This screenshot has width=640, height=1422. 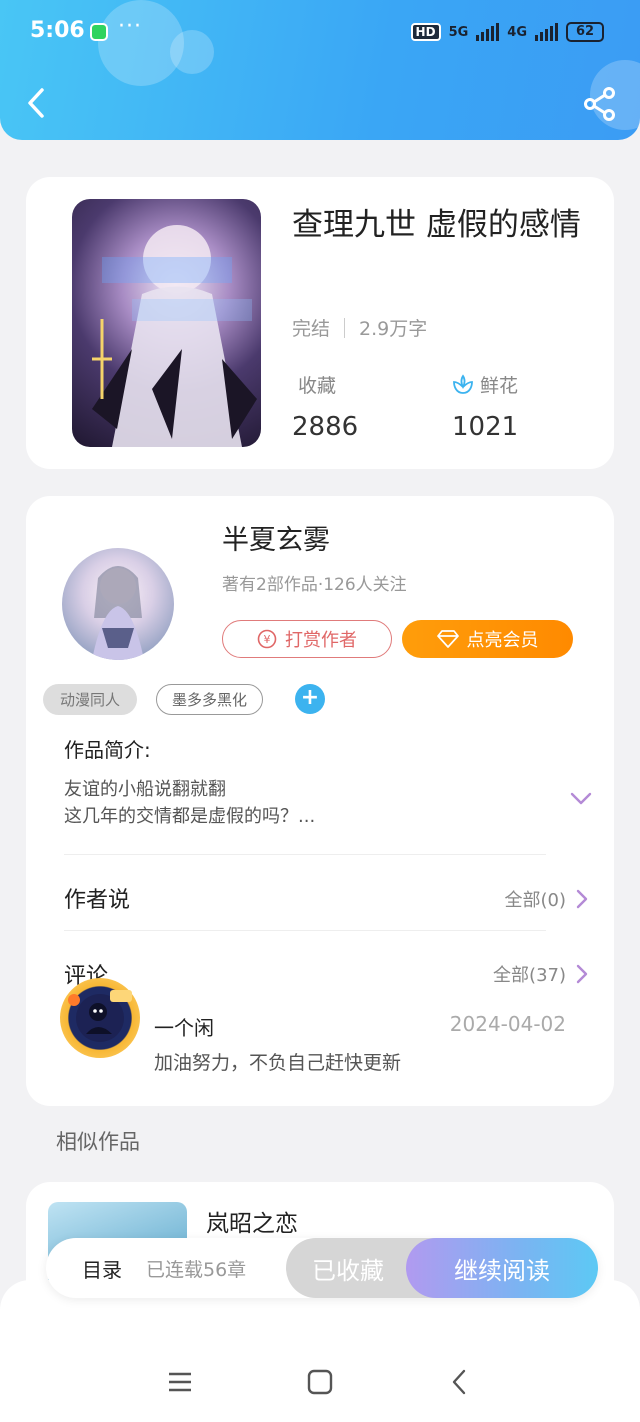 What do you see at coordinates (107, 750) in the screenshot?
I see `intro-heading: 作品简介:` at bounding box center [107, 750].